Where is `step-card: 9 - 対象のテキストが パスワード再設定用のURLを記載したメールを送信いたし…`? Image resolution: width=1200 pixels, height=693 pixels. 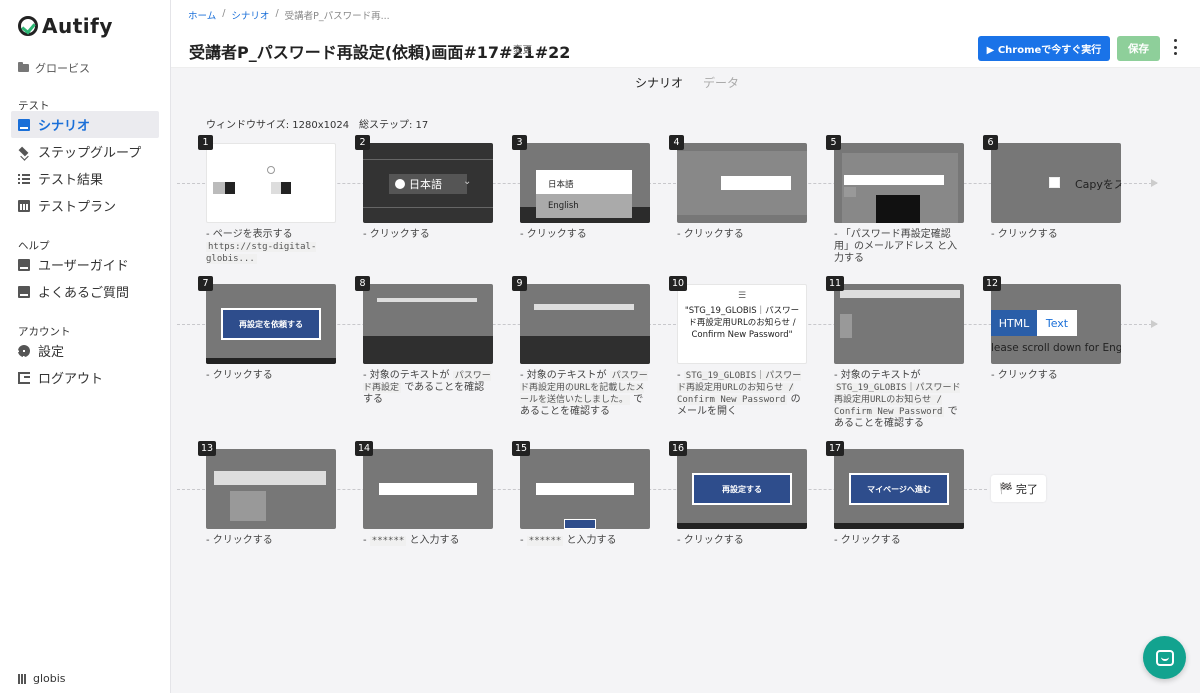 step-card: 9 - 対象のテキストが パスワード再設定用のURLを記載したメールを送信いたし… is located at coordinates (581, 347).